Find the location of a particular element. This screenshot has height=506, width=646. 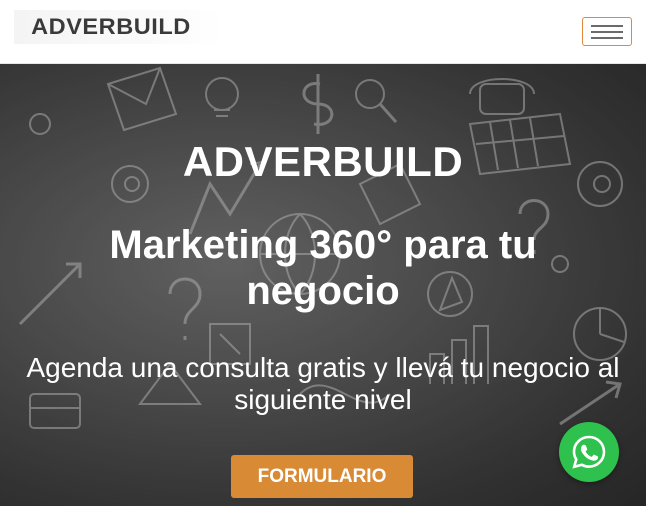

whatsapp-button is located at coordinates (589, 452).